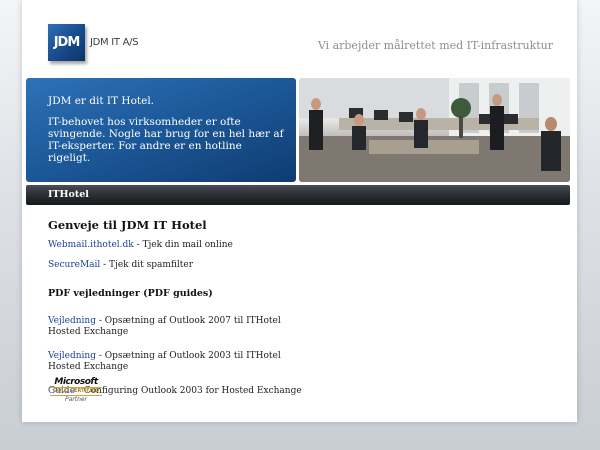  I want to click on securemail-desc: - Tjek dit spamfilter, so click(147, 265).